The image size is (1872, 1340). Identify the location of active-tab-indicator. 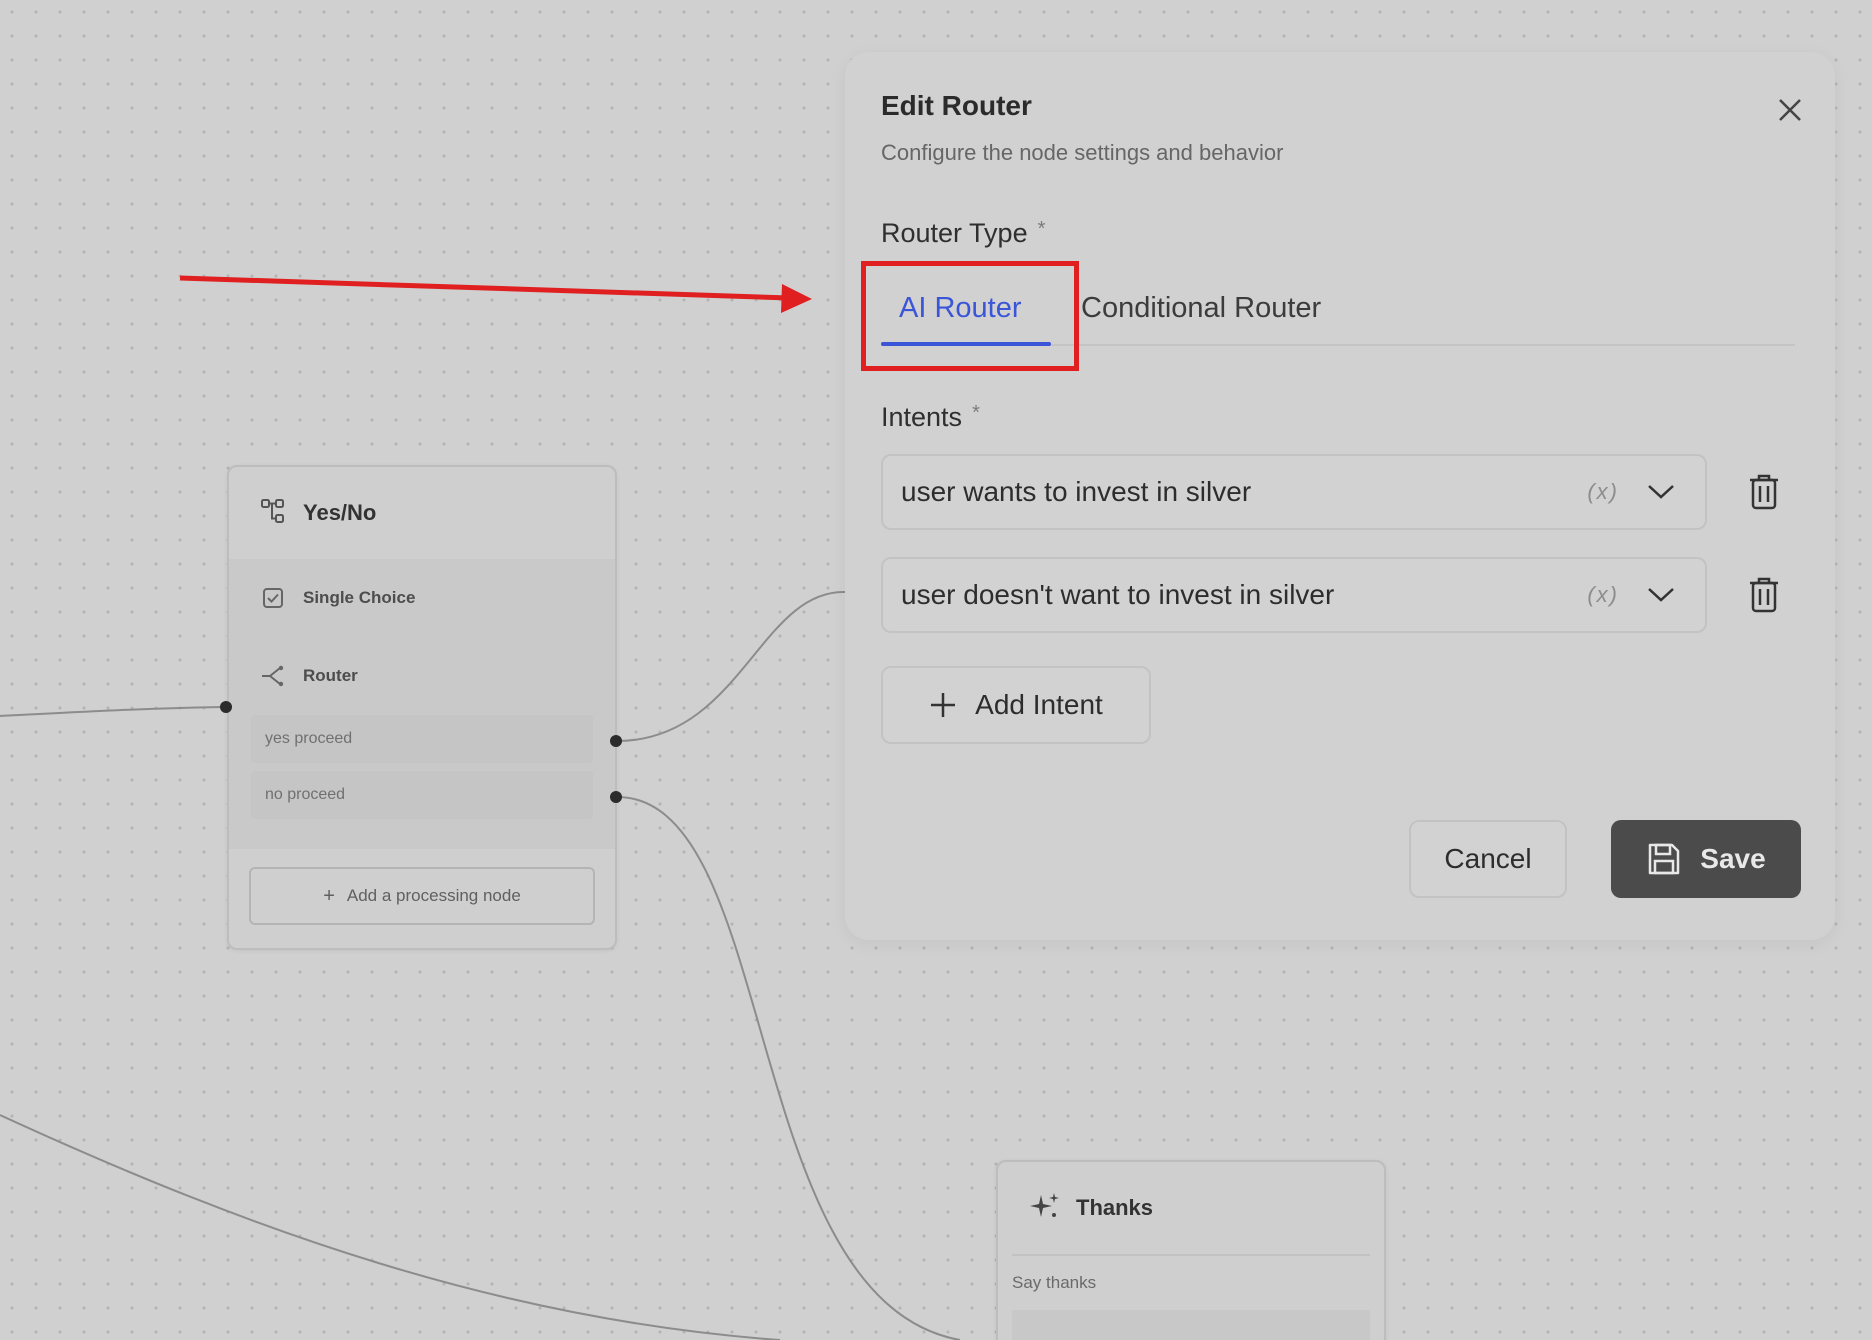
(966, 344).